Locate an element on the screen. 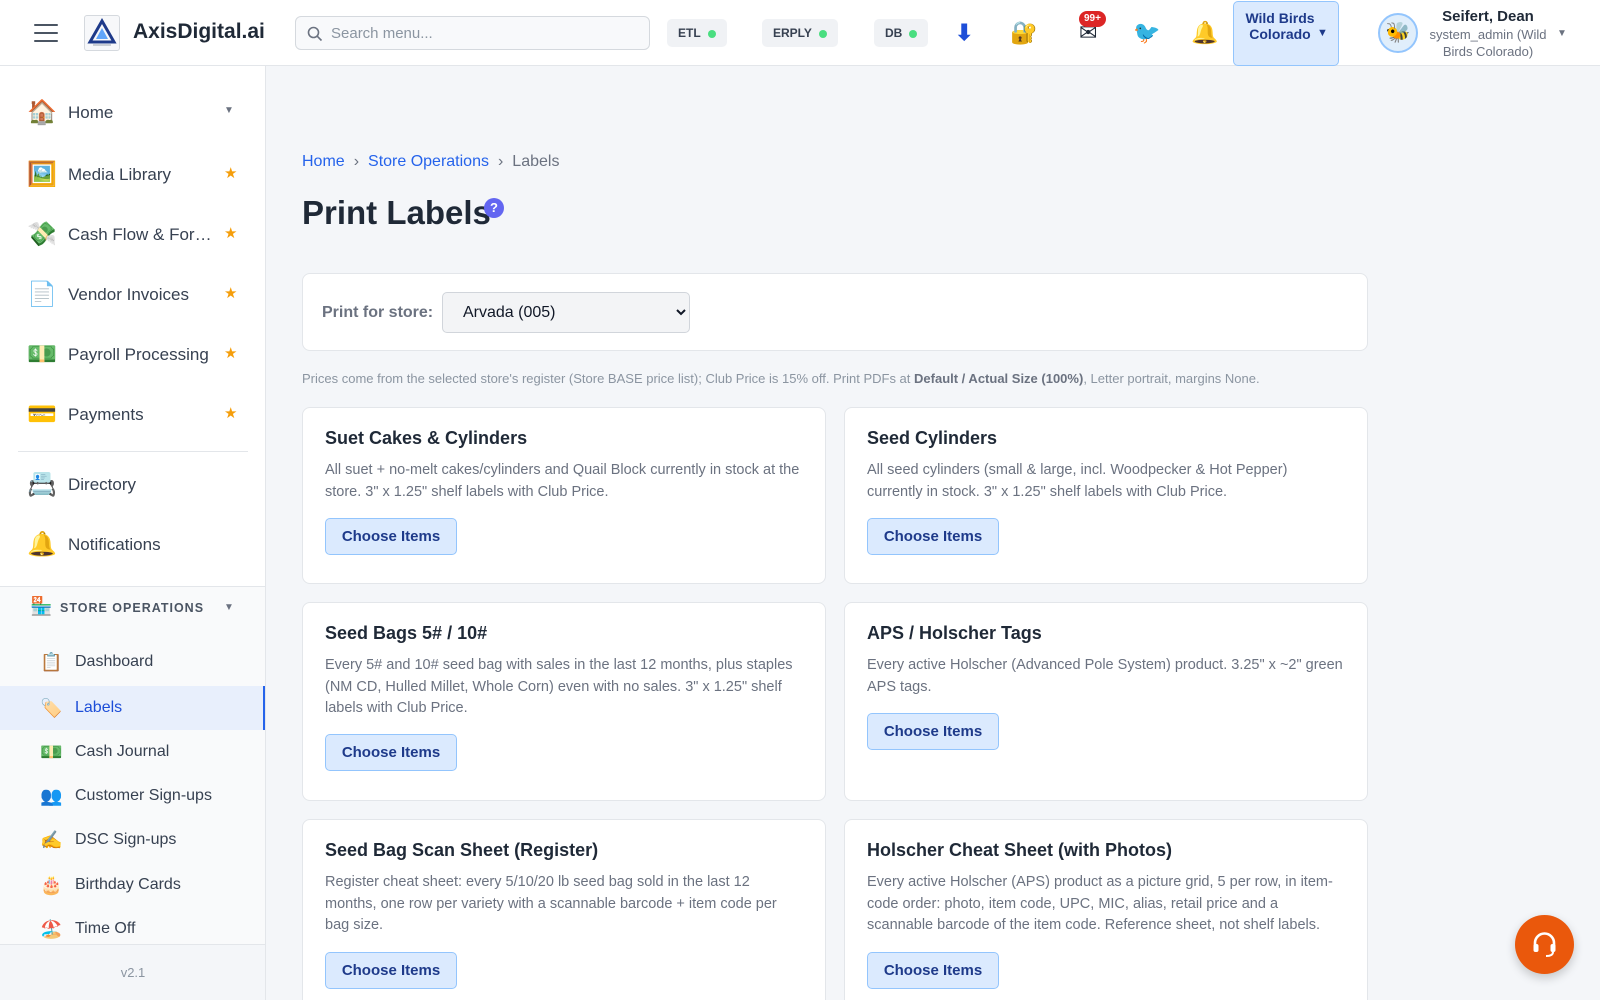 The width and height of the screenshot is (1600, 1000). card-title: Seed Bags 5# / 10# is located at coordinates (406, 633).